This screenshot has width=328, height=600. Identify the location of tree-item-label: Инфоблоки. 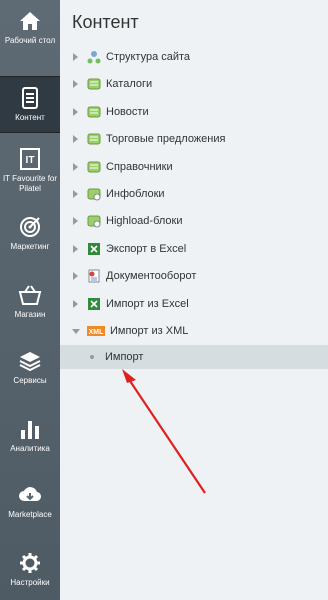
(135, 193).